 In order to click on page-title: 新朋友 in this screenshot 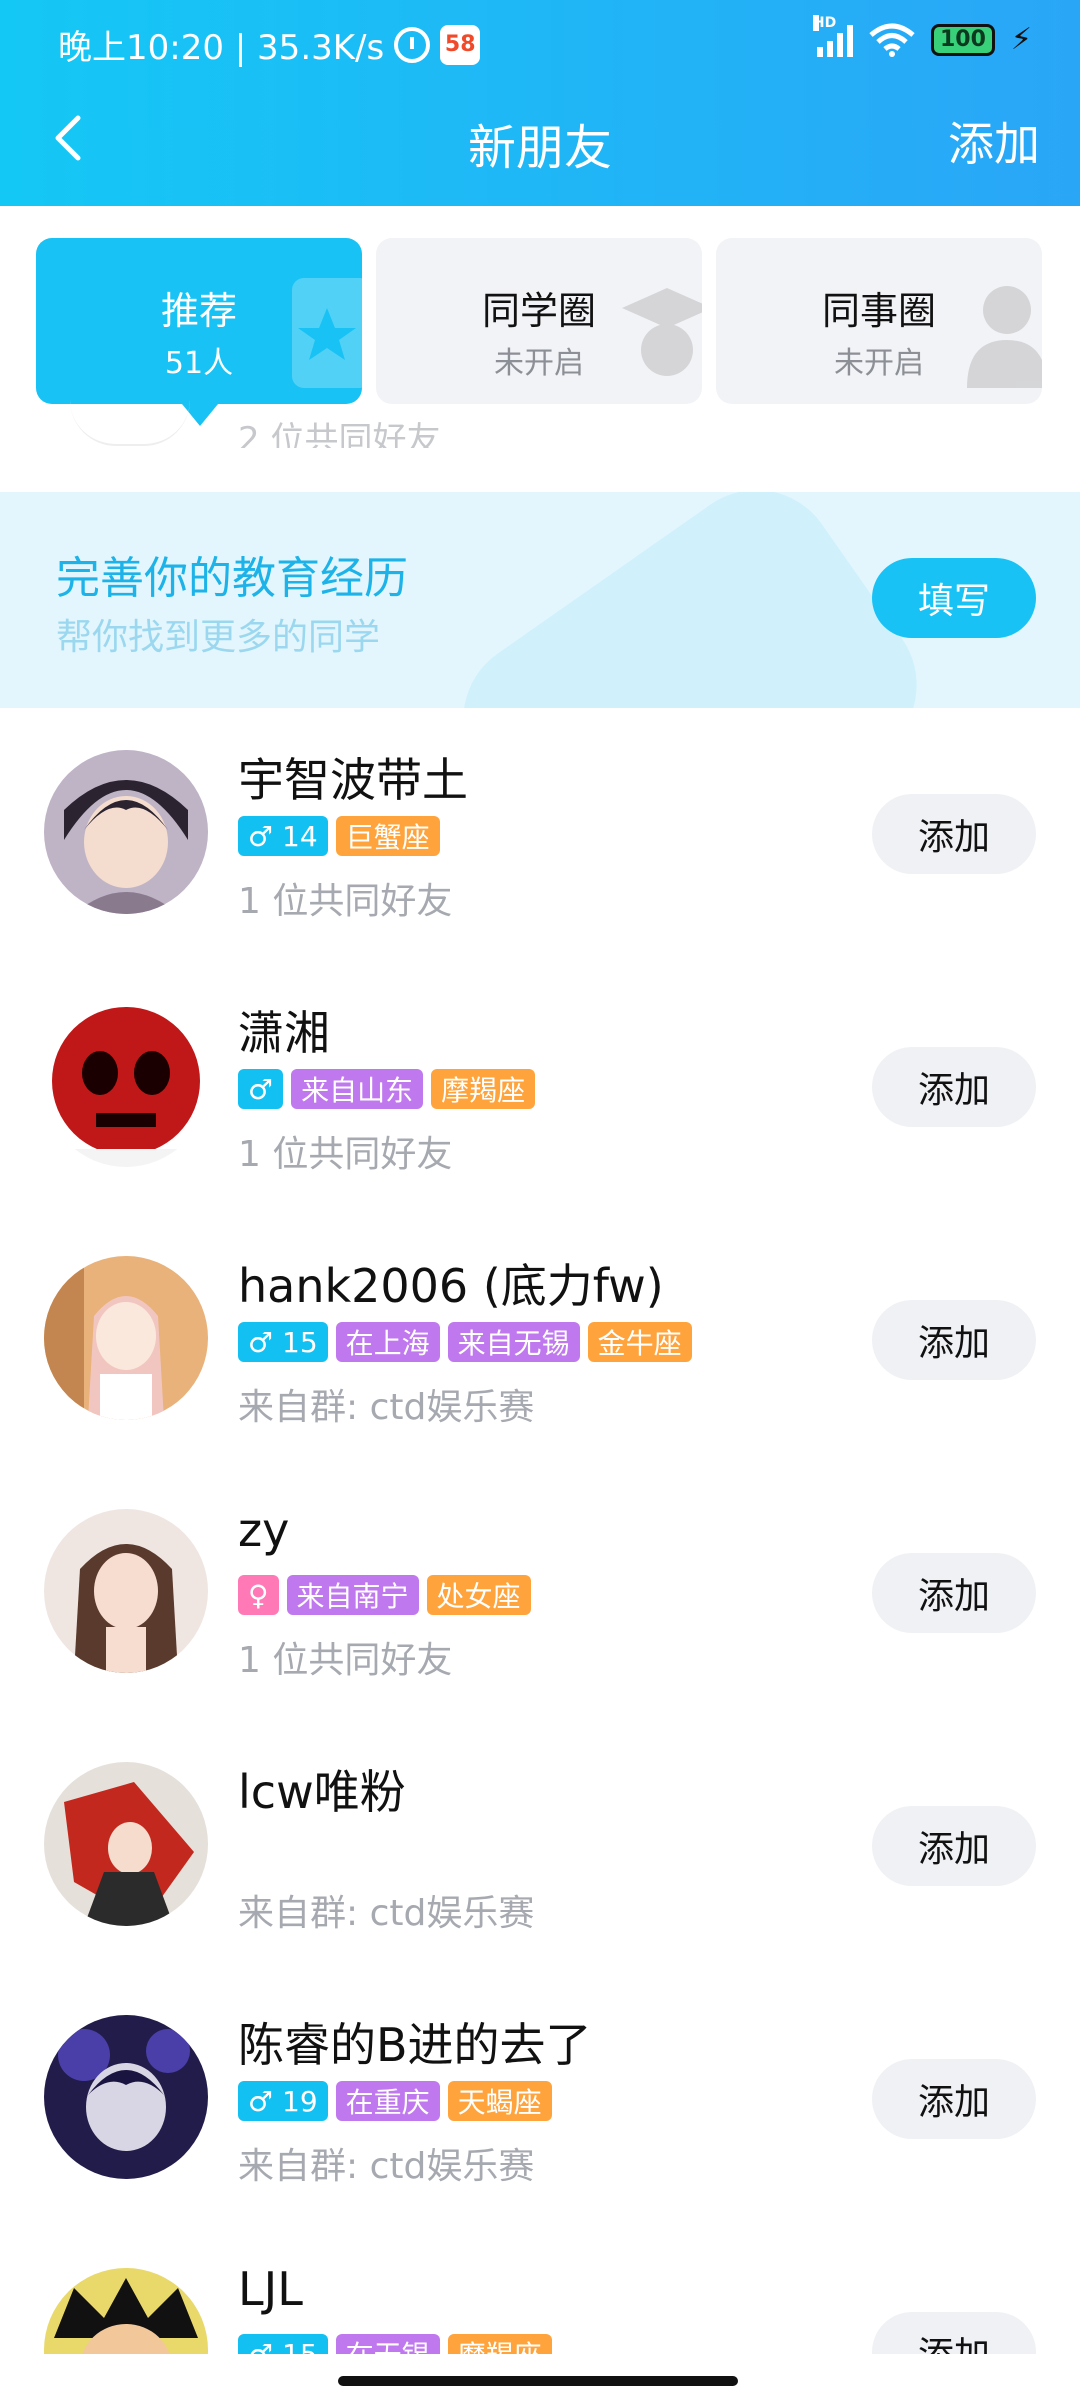, I will do `click(539, 148)`.